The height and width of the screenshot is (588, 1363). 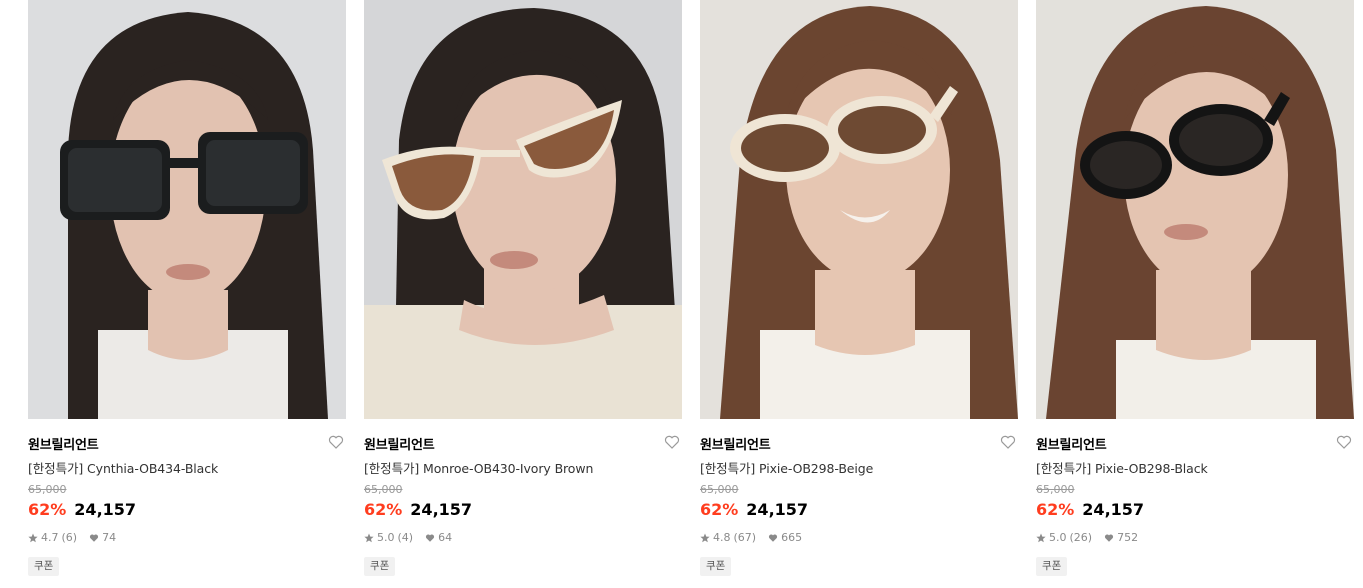 I want to click on rating-value: 4.8, so click(x=722, y=537).